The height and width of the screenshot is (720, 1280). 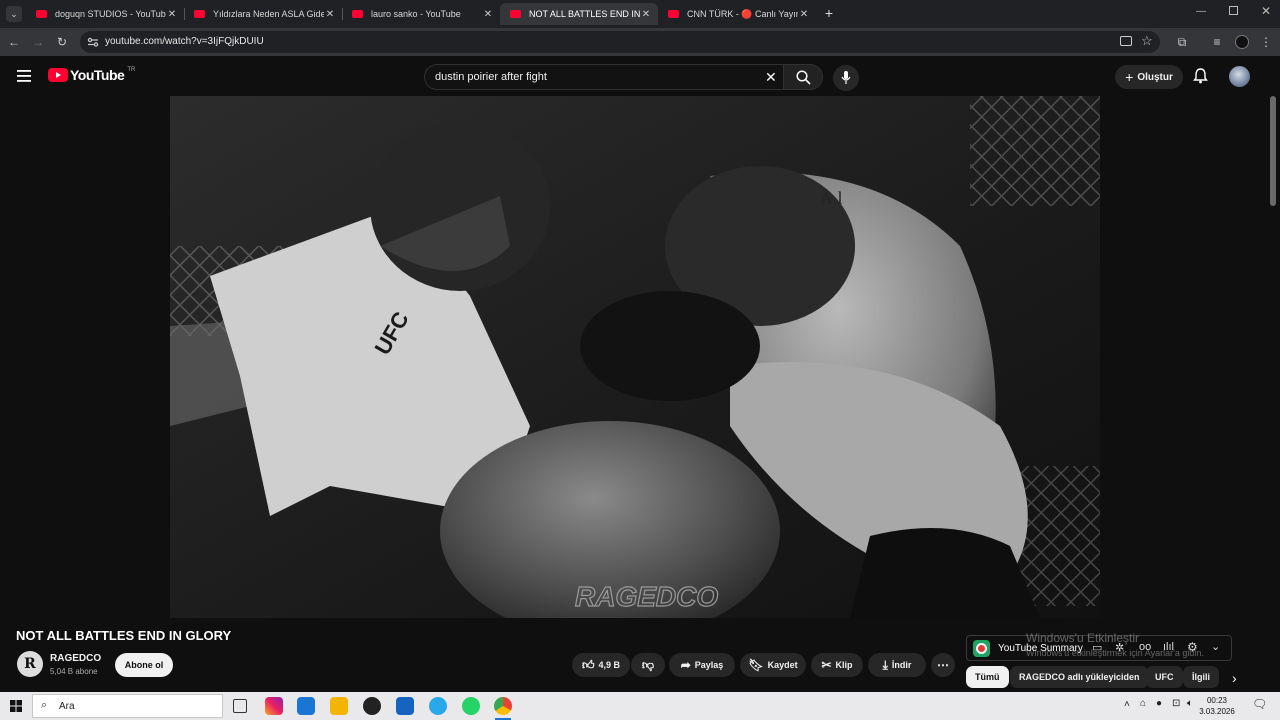 I want to click on back-arrow-icon: ←, so click(x=14, y=42).